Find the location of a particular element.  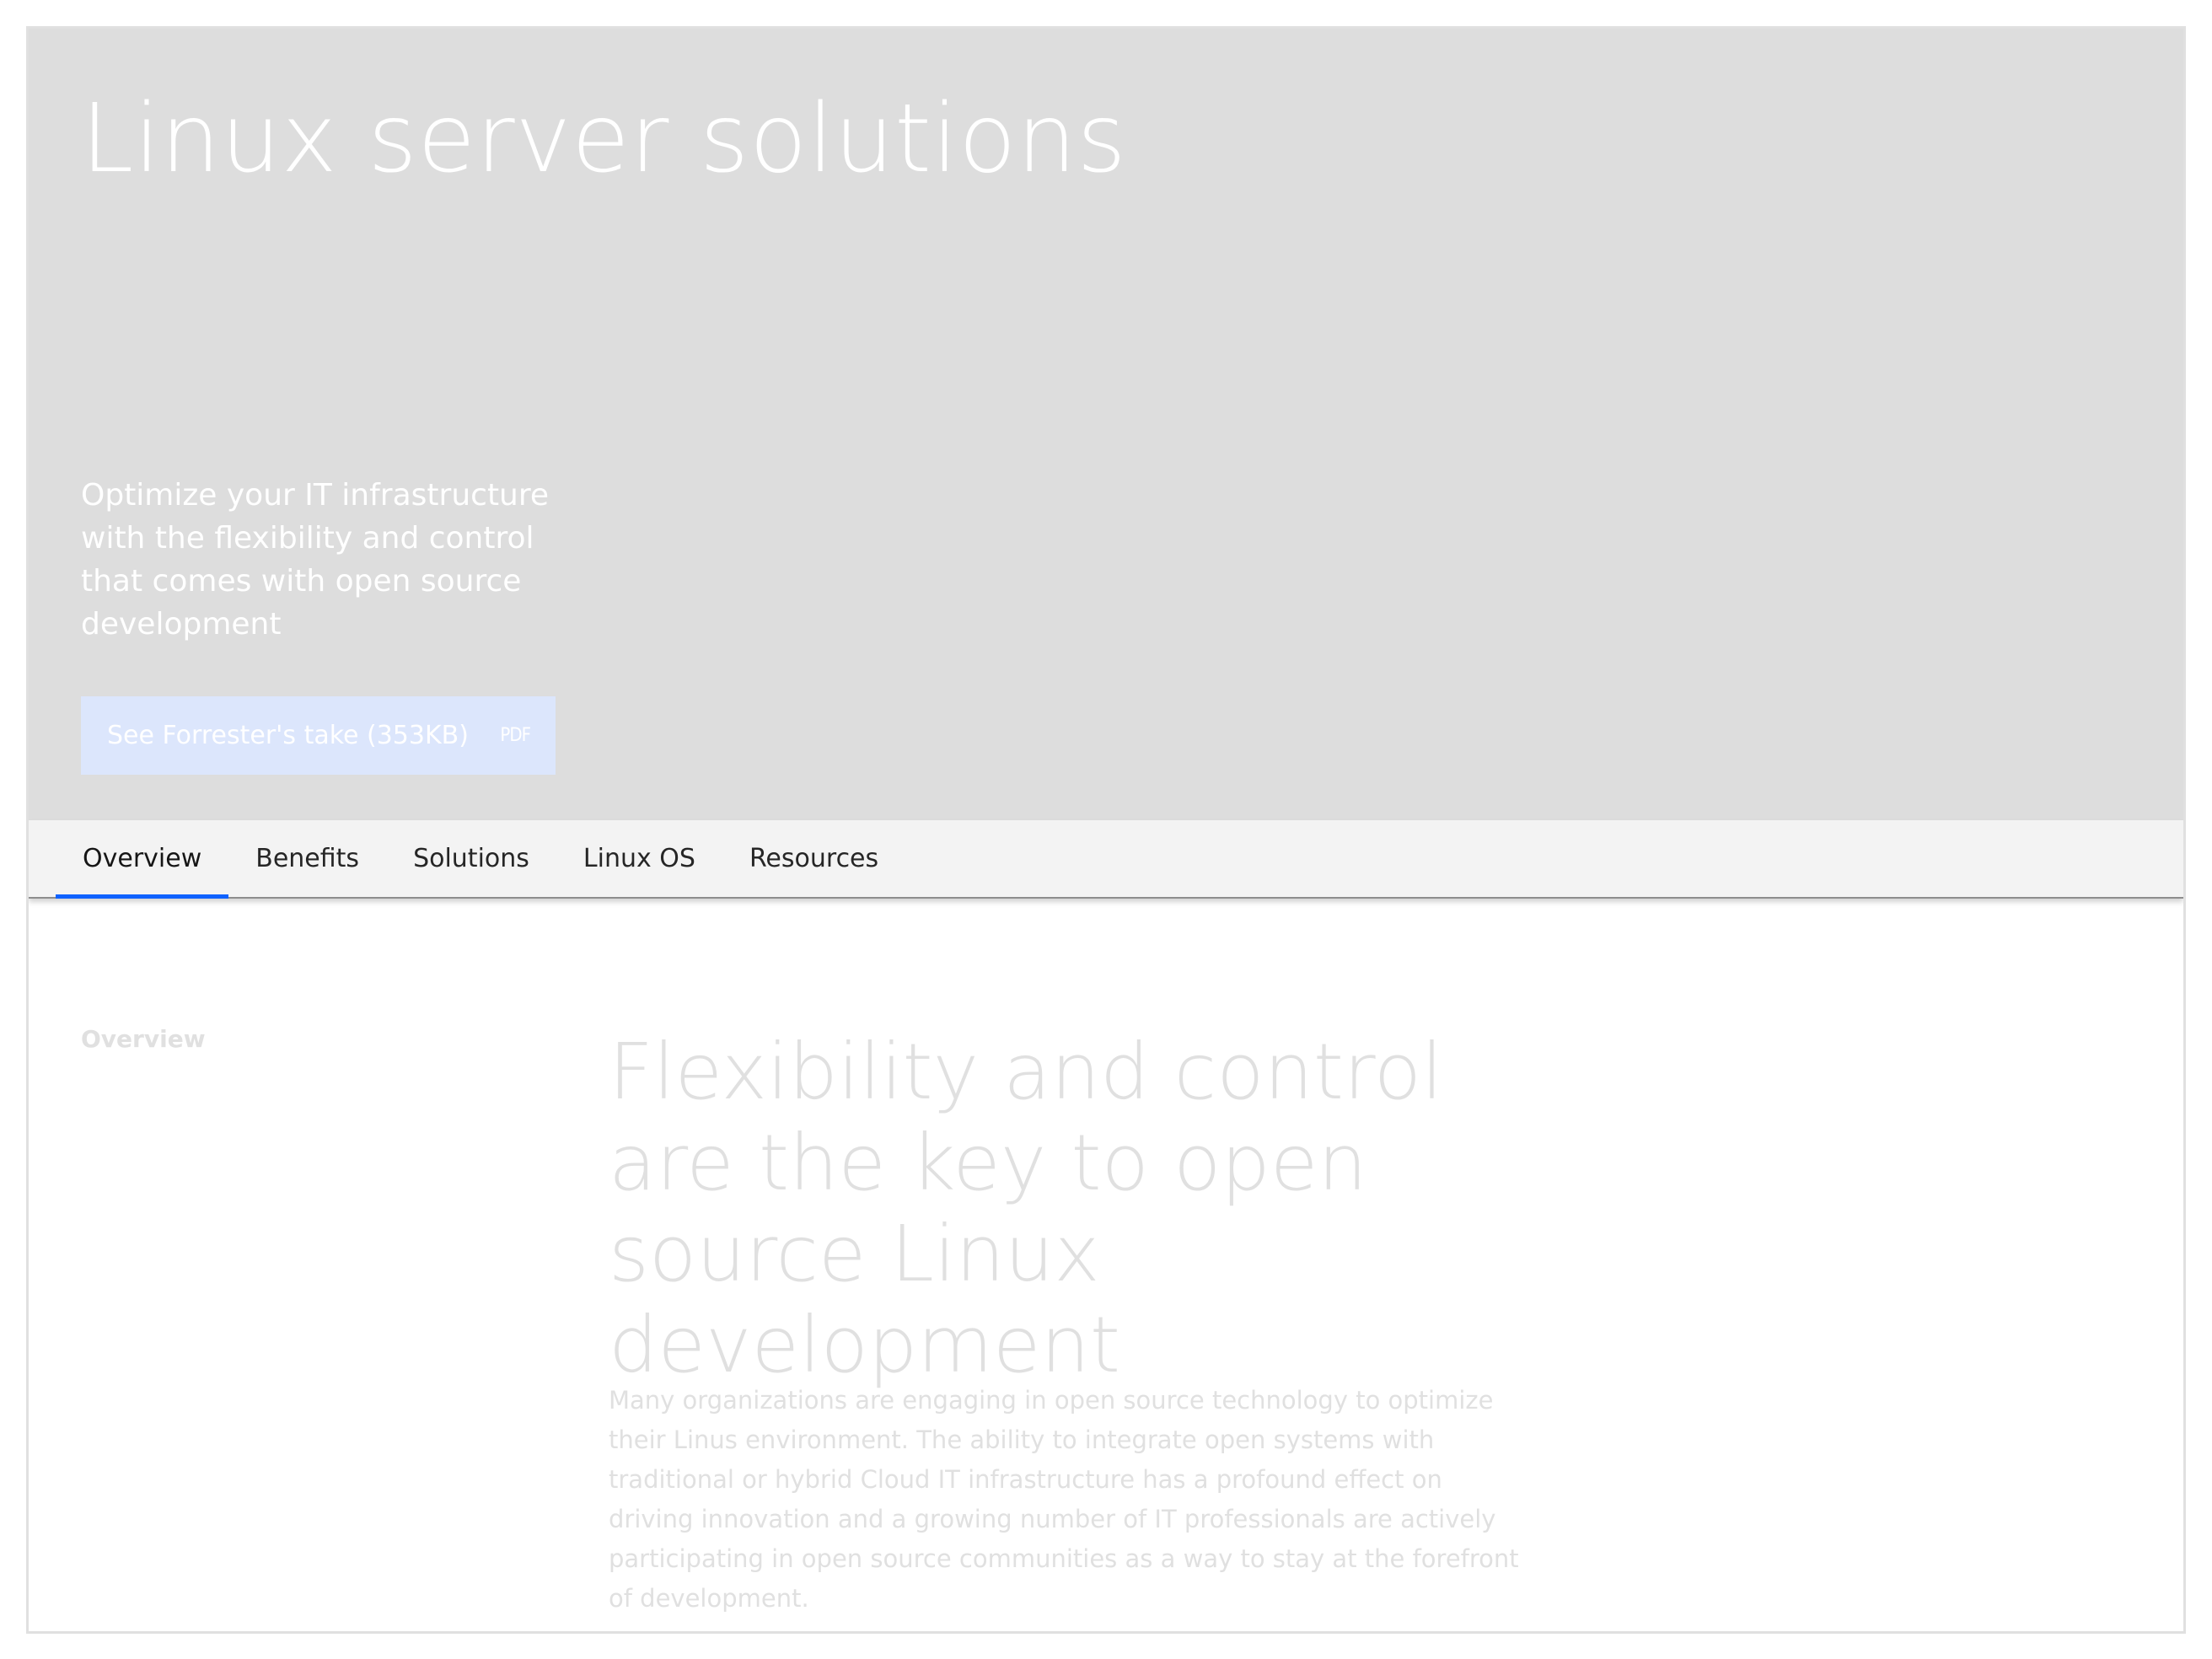

pdf-icon: PDF is located at coordinates (515, 735).